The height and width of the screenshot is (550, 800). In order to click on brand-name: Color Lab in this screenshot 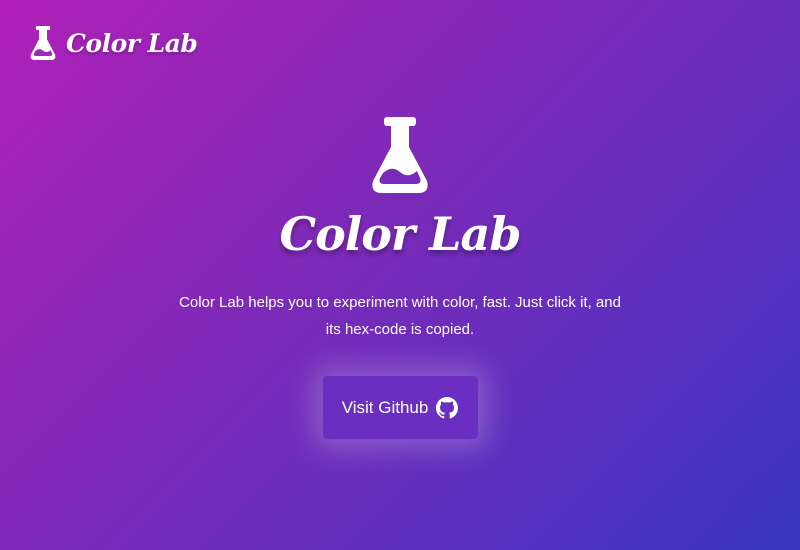, I will do `click(132, 43)`.